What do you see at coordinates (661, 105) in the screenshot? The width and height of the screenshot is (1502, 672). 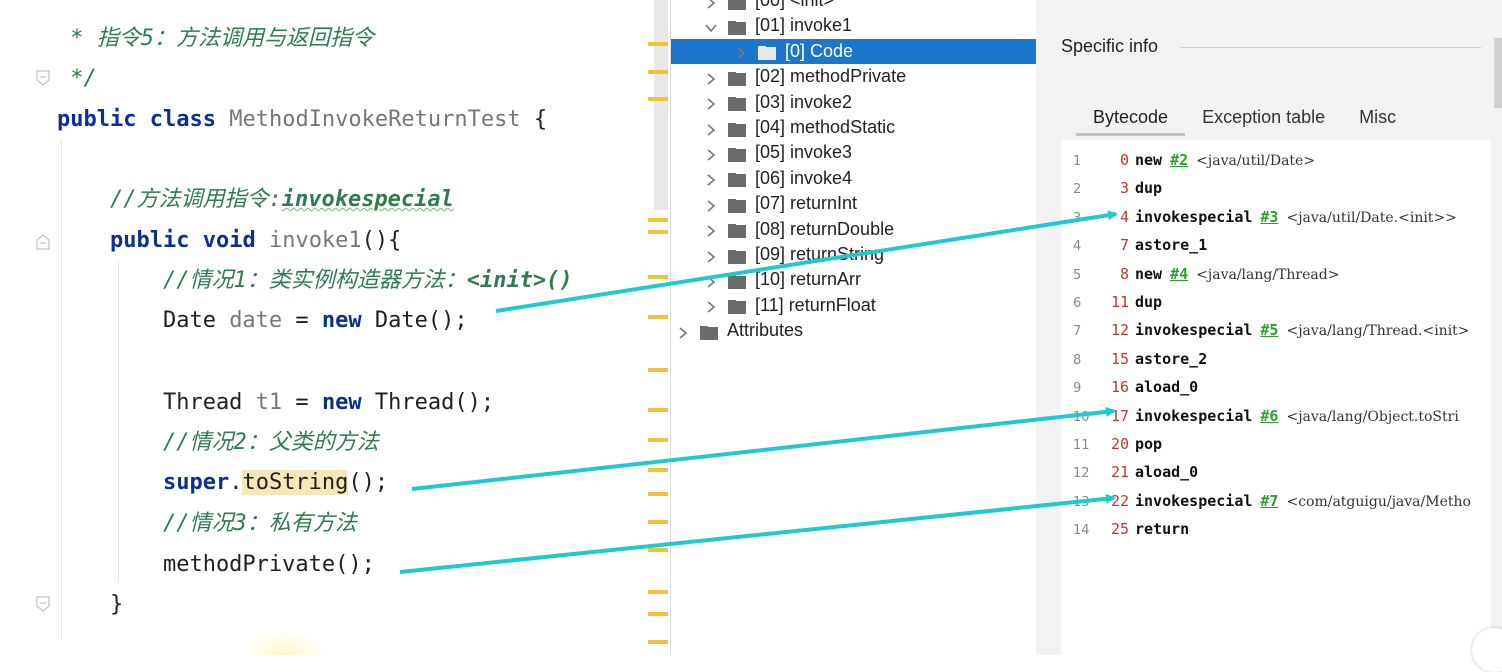 I see `editor-scrollbar` at bounding box center [661, 105].